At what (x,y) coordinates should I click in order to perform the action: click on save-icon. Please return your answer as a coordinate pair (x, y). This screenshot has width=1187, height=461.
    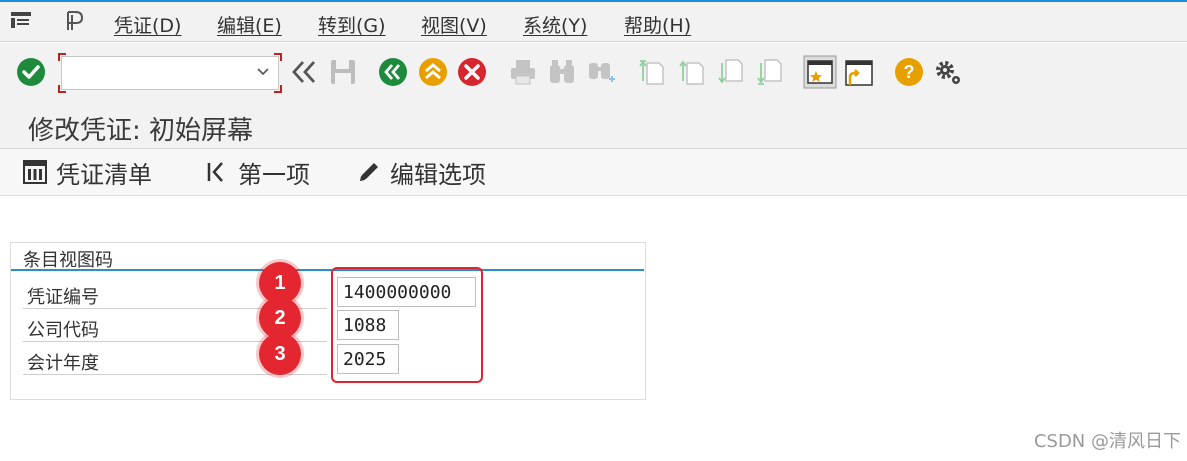
    Looking at the image, I should click on (343, 72).